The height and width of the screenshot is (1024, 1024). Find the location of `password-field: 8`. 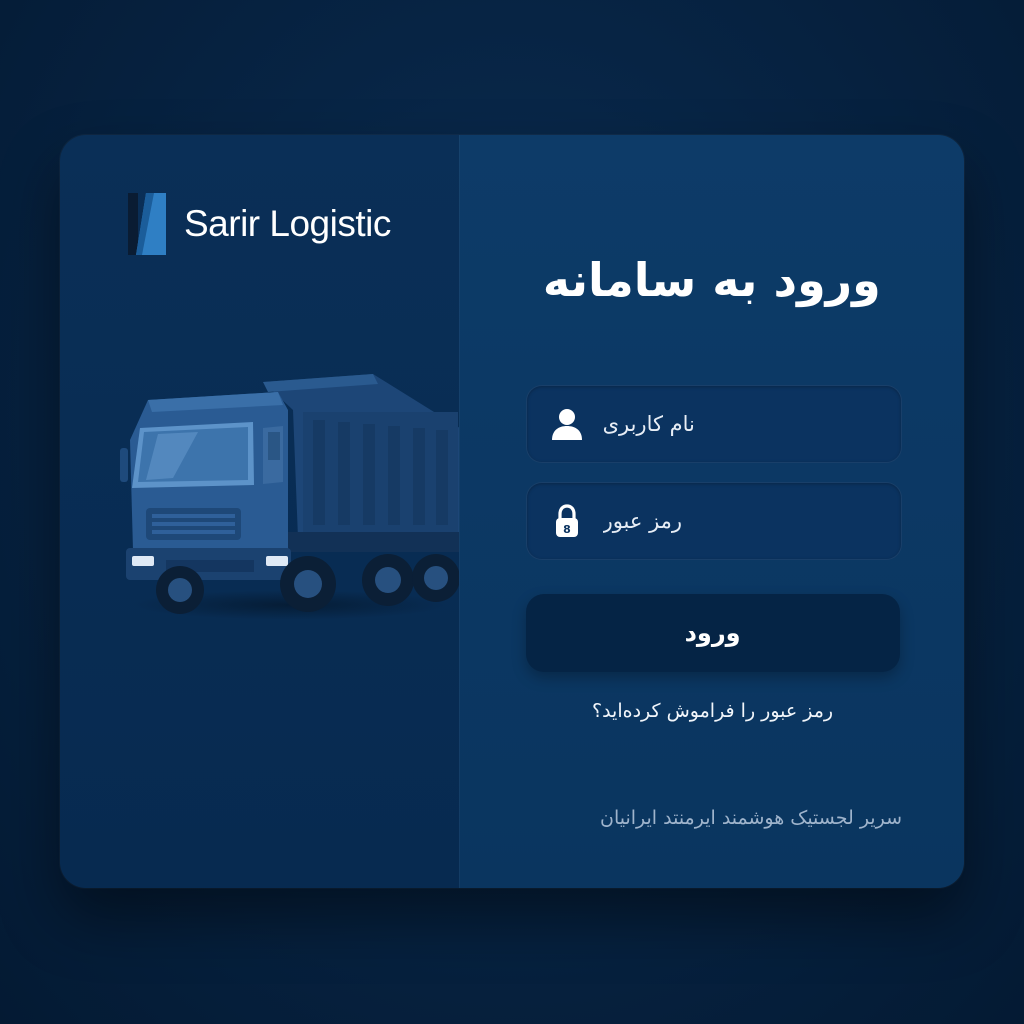

password-field: 8 is located at coordinates (713, 521).